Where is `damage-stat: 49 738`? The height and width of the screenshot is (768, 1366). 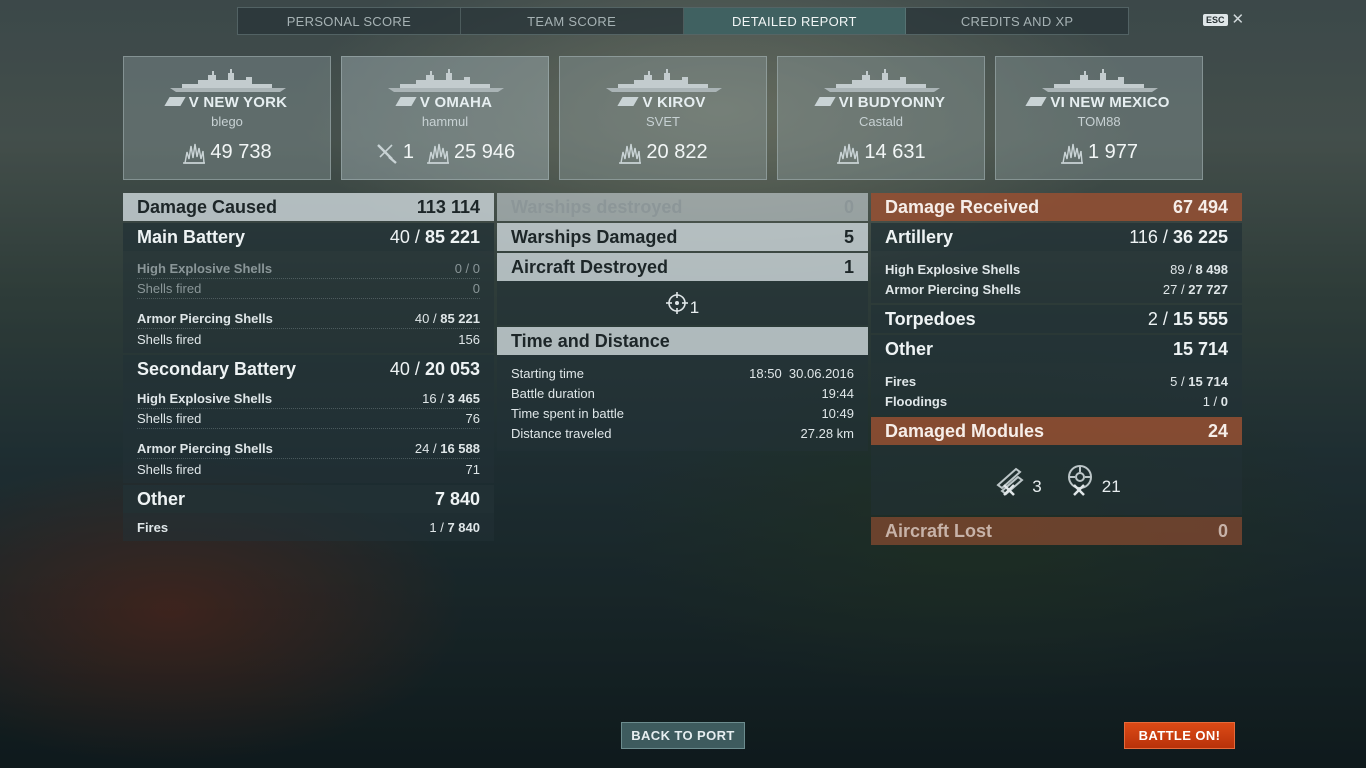
damage-stat: 49 738 is located at coordinates (227, 152).